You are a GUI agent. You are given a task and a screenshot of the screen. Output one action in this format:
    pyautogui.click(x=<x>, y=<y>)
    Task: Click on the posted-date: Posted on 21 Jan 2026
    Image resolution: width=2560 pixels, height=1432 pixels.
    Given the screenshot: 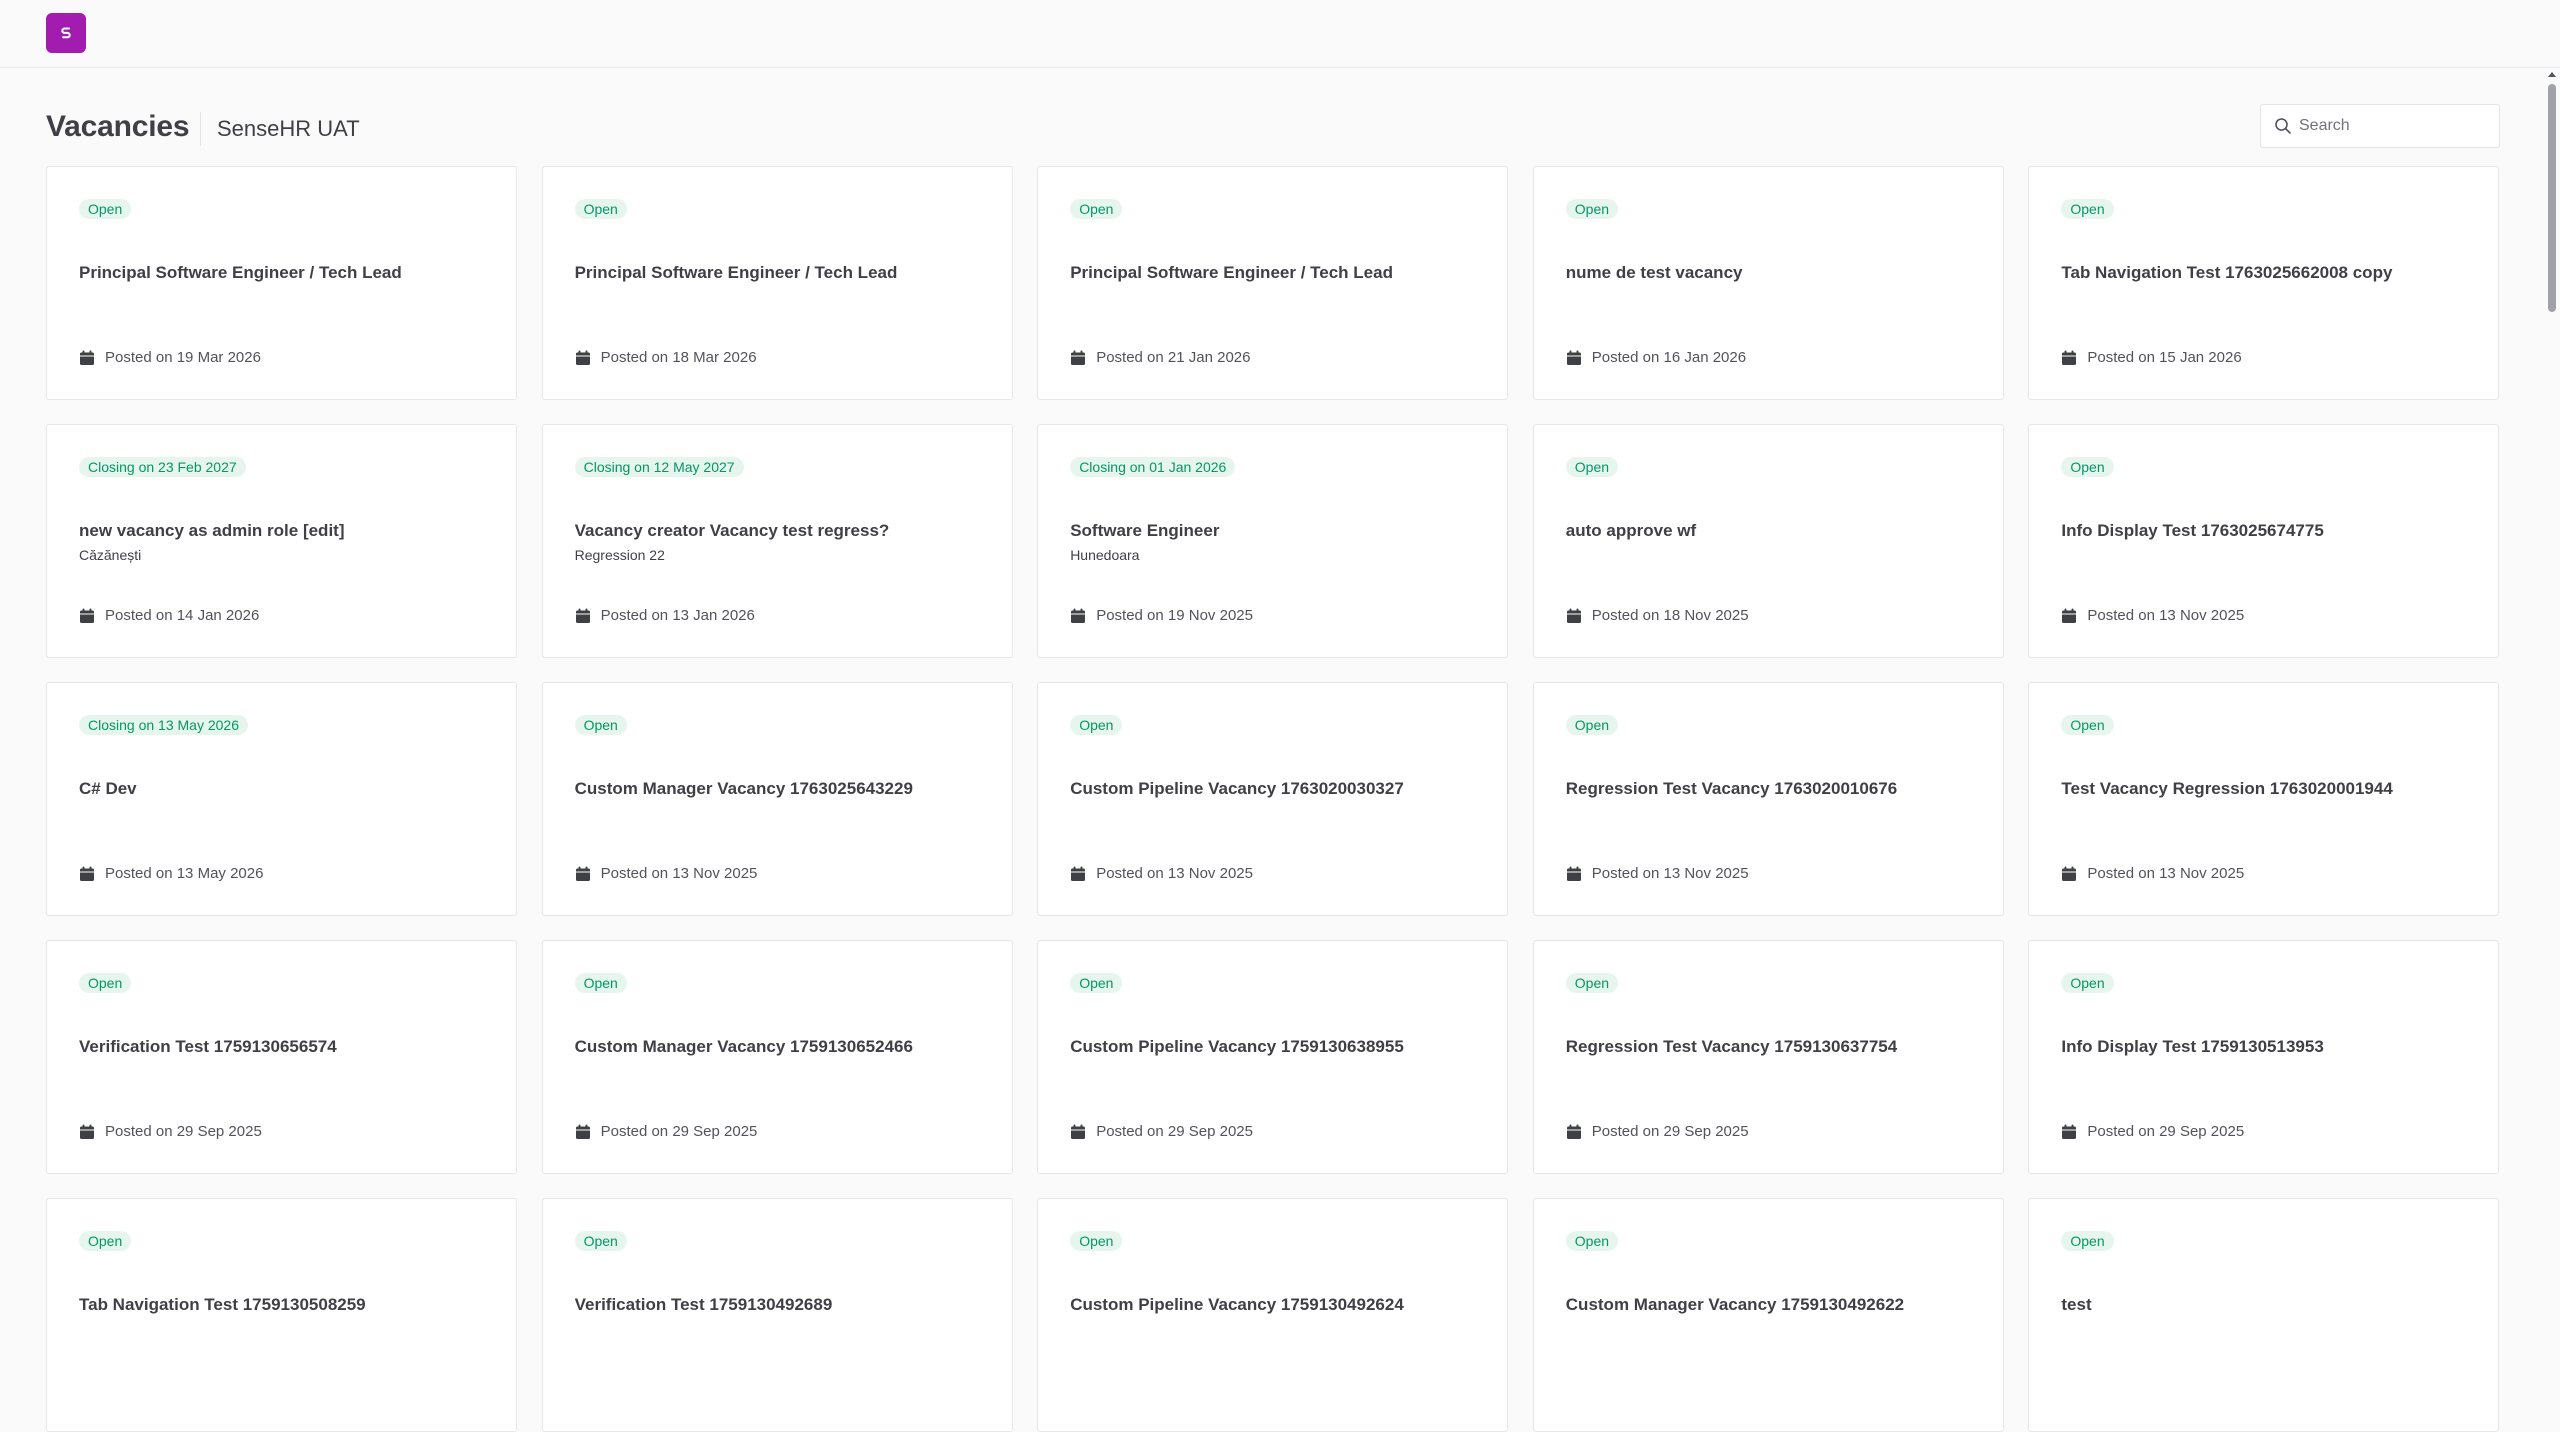 What is the action you would take?
    pyautogui.click(x=1160, y=357)
    